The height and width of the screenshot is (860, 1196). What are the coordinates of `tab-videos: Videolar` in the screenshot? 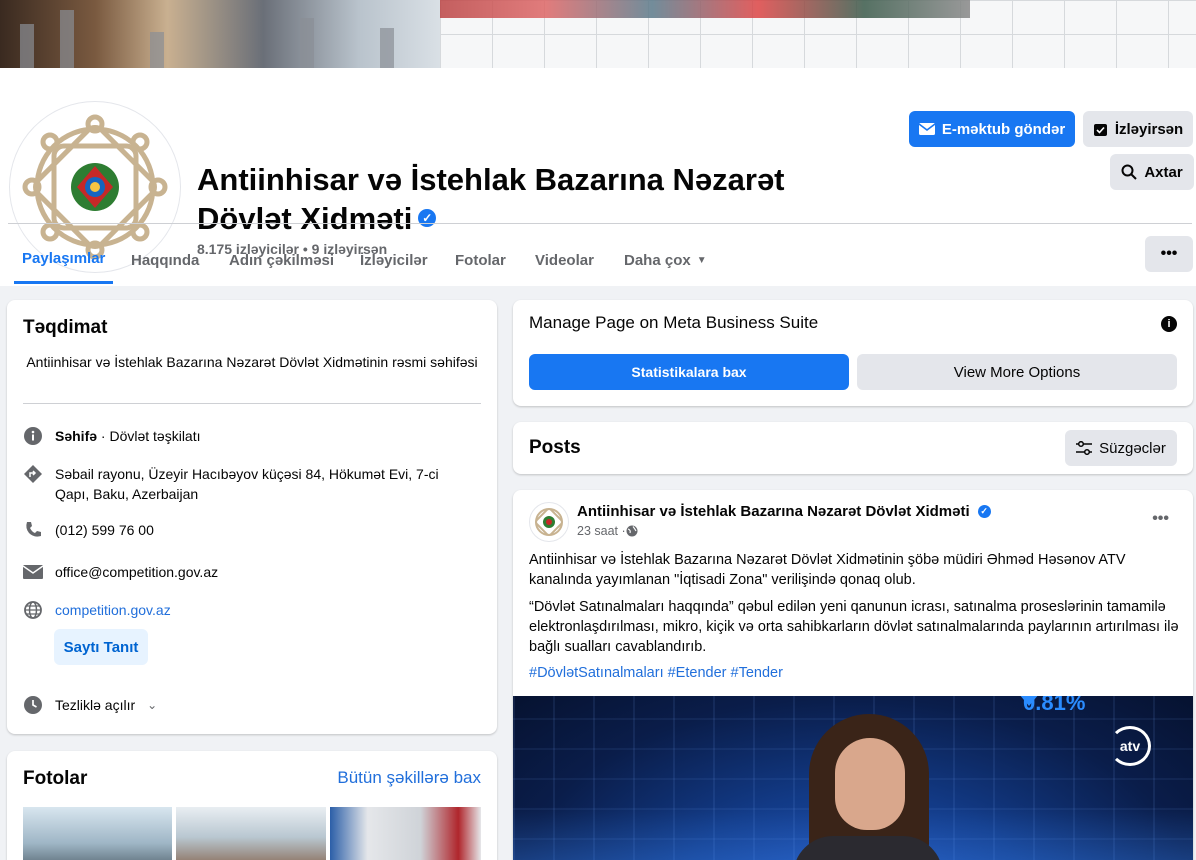 It's located at (564, 260).